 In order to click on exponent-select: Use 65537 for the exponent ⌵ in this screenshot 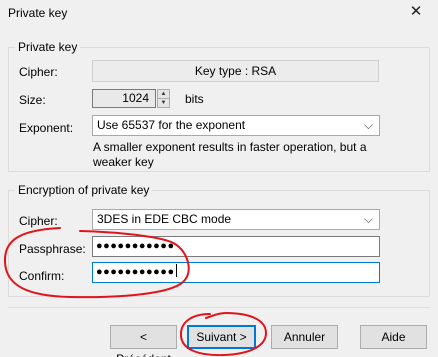, I will do `click(236, 125)`.